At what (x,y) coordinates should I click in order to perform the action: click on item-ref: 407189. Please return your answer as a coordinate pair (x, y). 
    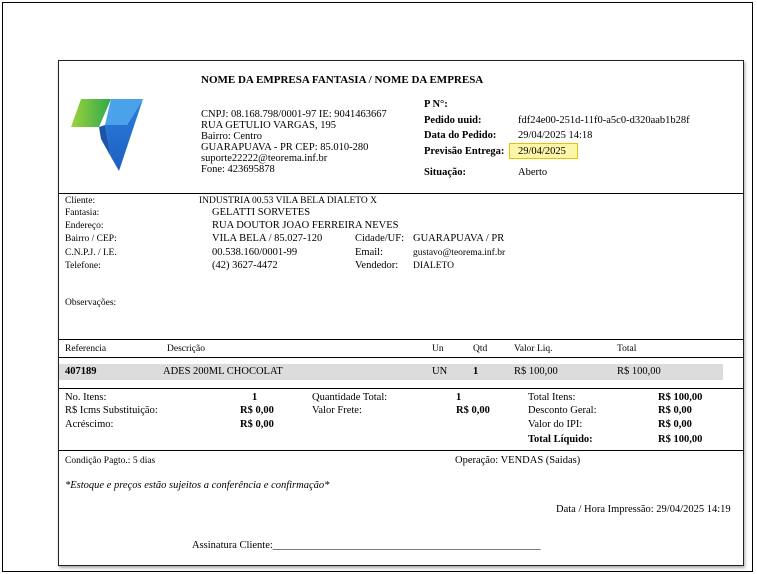
    Looking at the image, I should click on (81, 371).